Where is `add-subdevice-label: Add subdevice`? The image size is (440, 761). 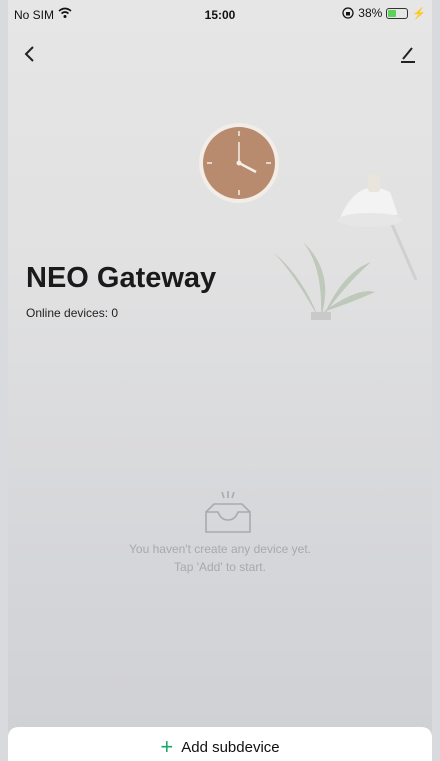
add-subdevice-label: Add subdevice is located at coordinates (230, 747).